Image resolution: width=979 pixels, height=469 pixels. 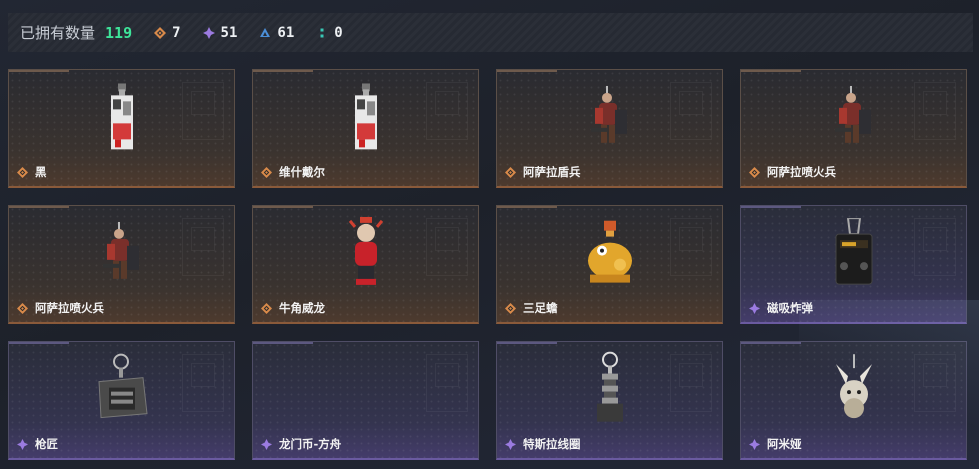 I want to click on teal-dots-icon, so click(x=322, y=32).